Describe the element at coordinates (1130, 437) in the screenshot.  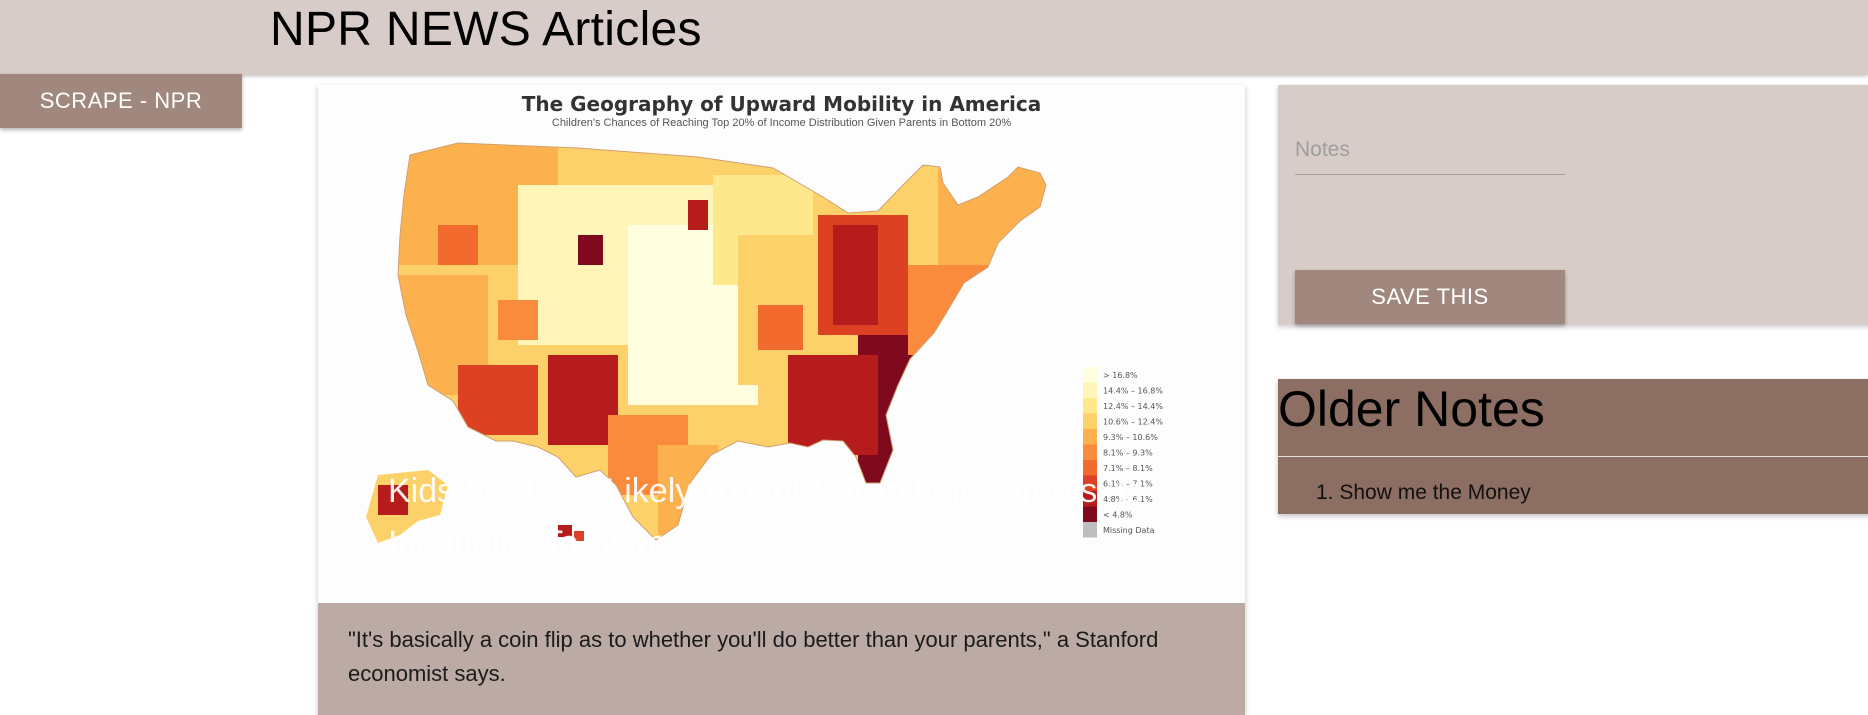
I see `legend-label: 9.3% – 10.6%` at that location.